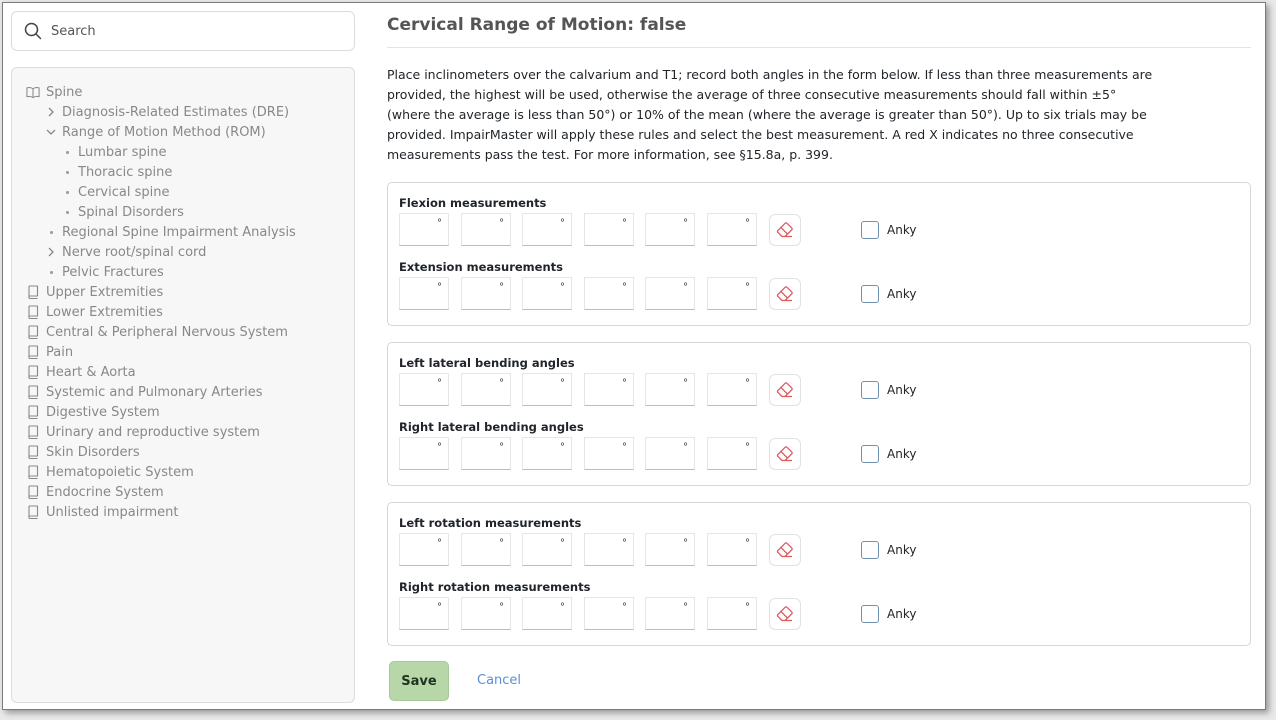 This screenshot has width=1276, height=720. I want to click on sidebar-item: Lumbar spine, so click(183, 152).